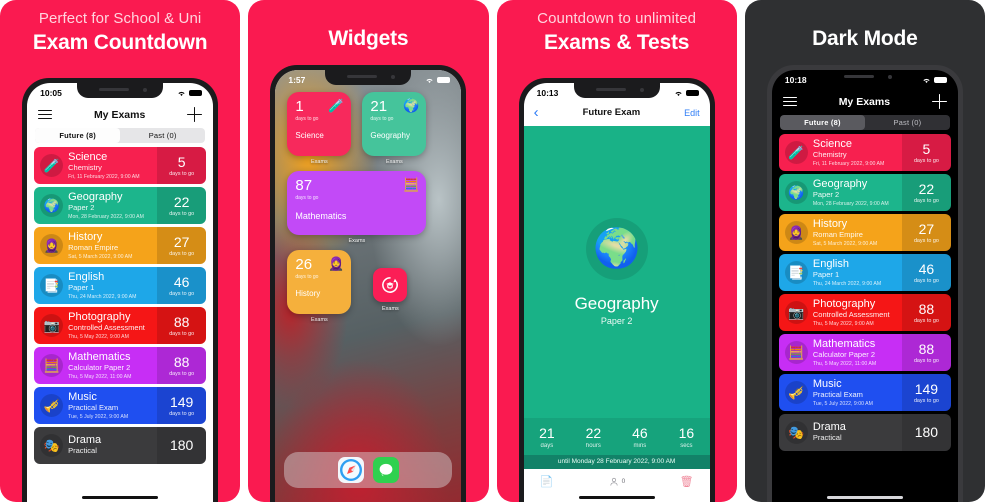 This screenshot has height=502, width=985. Describe the element at coordinates (865, 26) in the screenshot. I see `panel-4-caption: Dark Mode` at that location.